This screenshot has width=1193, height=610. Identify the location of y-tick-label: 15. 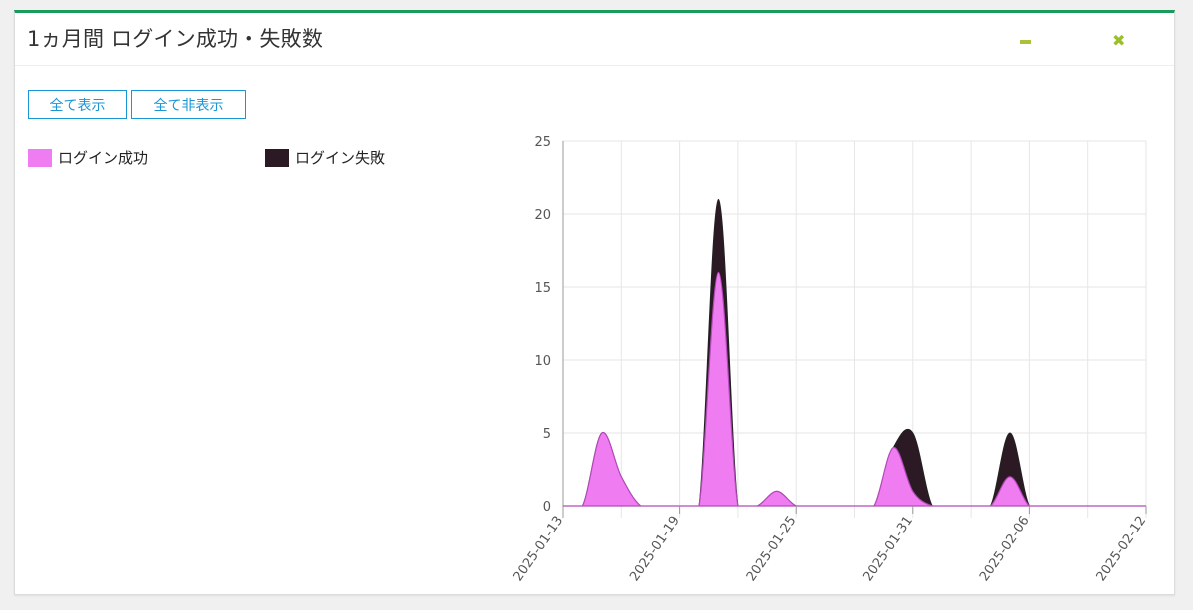
(542, 288).